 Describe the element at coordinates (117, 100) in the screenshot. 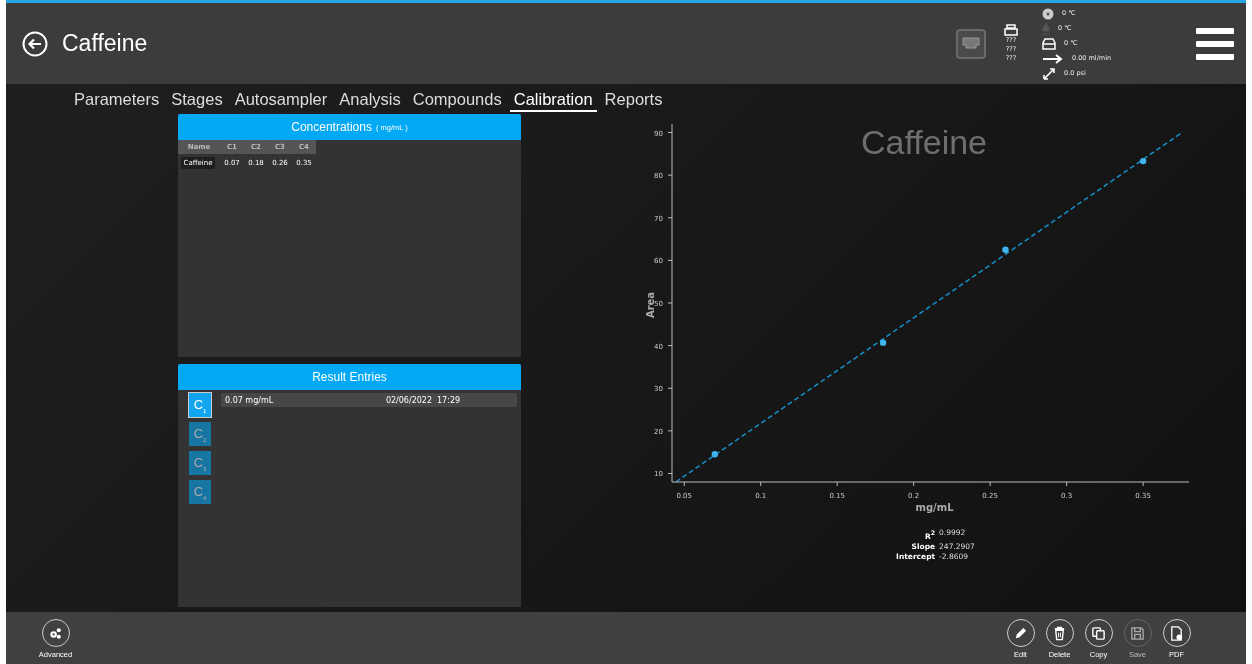

I see `tab: Parameters` at that location.